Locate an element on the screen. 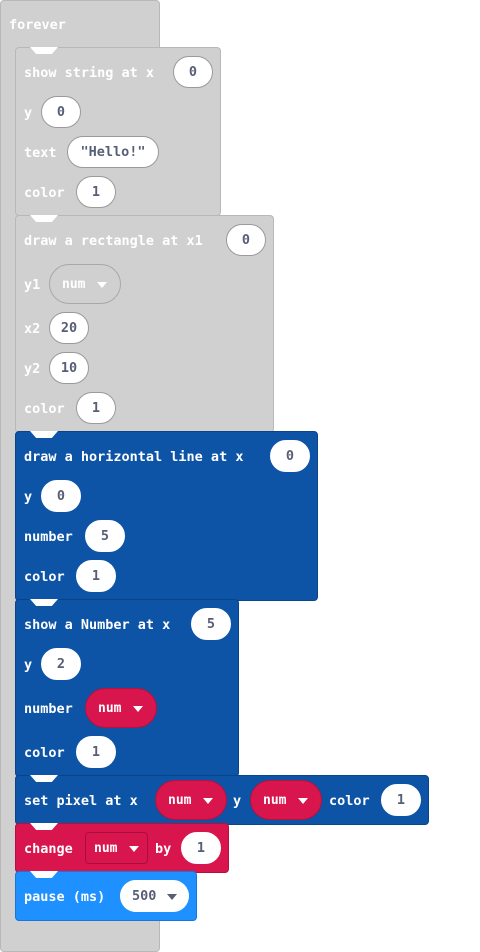 The image size is (480, 952). pause-duration-dropdown: 500 is located at coordinates (154, 896).